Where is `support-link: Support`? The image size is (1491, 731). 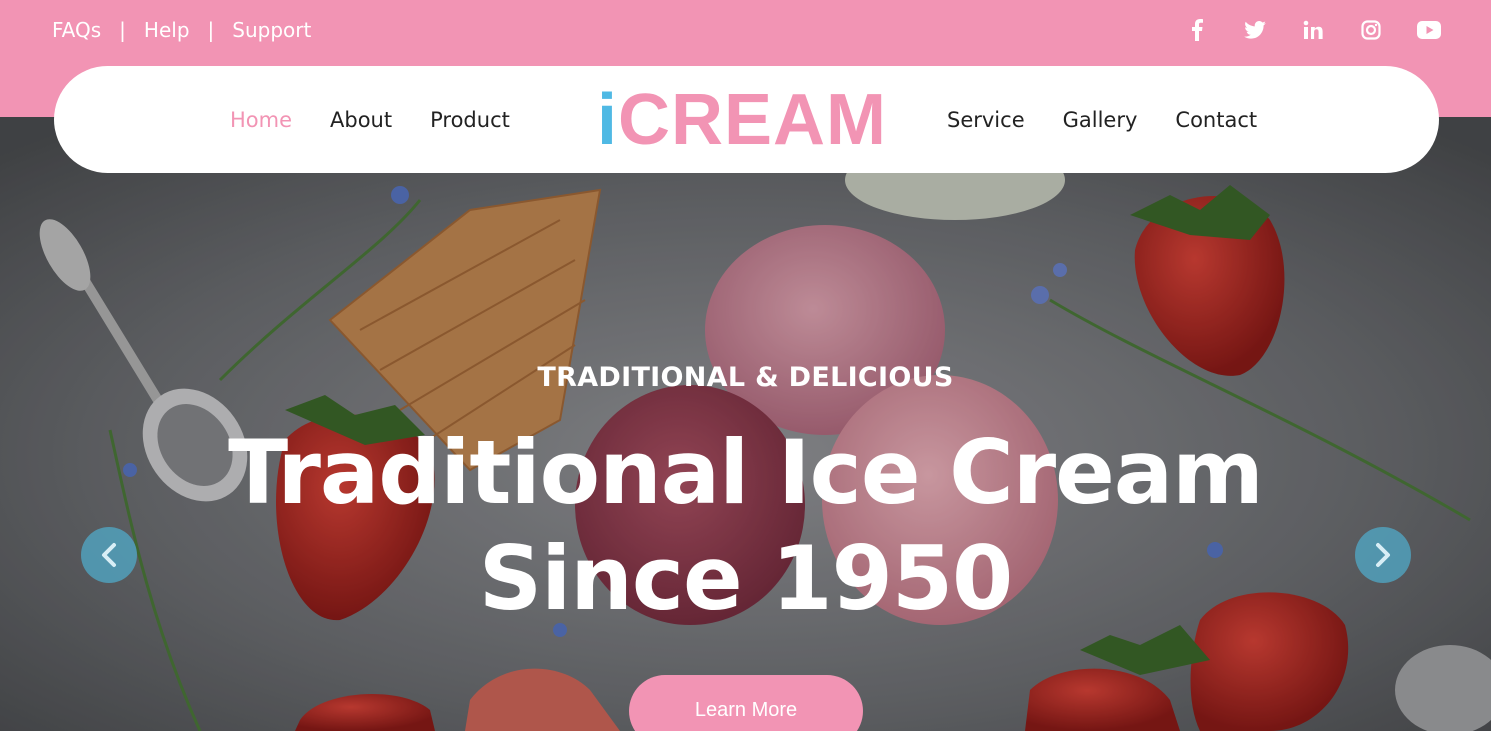 support-link: Support is located at coordinates (271, 30).